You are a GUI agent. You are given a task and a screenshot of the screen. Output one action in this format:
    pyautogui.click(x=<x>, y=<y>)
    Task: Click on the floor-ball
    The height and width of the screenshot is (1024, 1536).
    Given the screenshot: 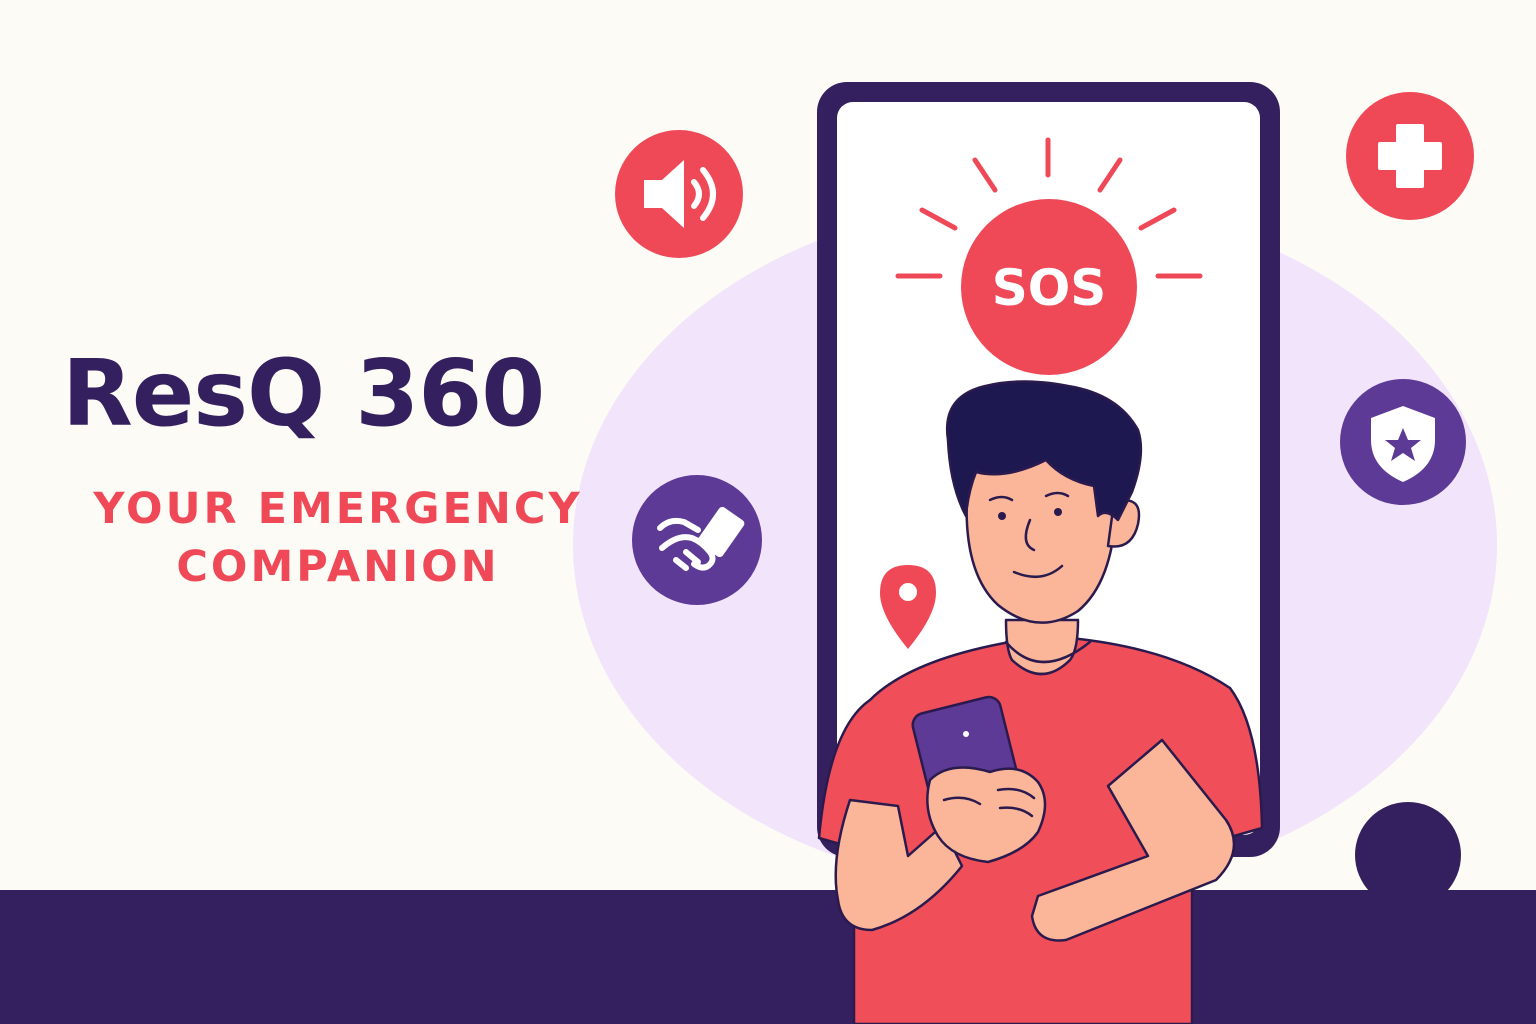 What is the action you would take?
    pyautogui.click(x=1408, y=855)
    